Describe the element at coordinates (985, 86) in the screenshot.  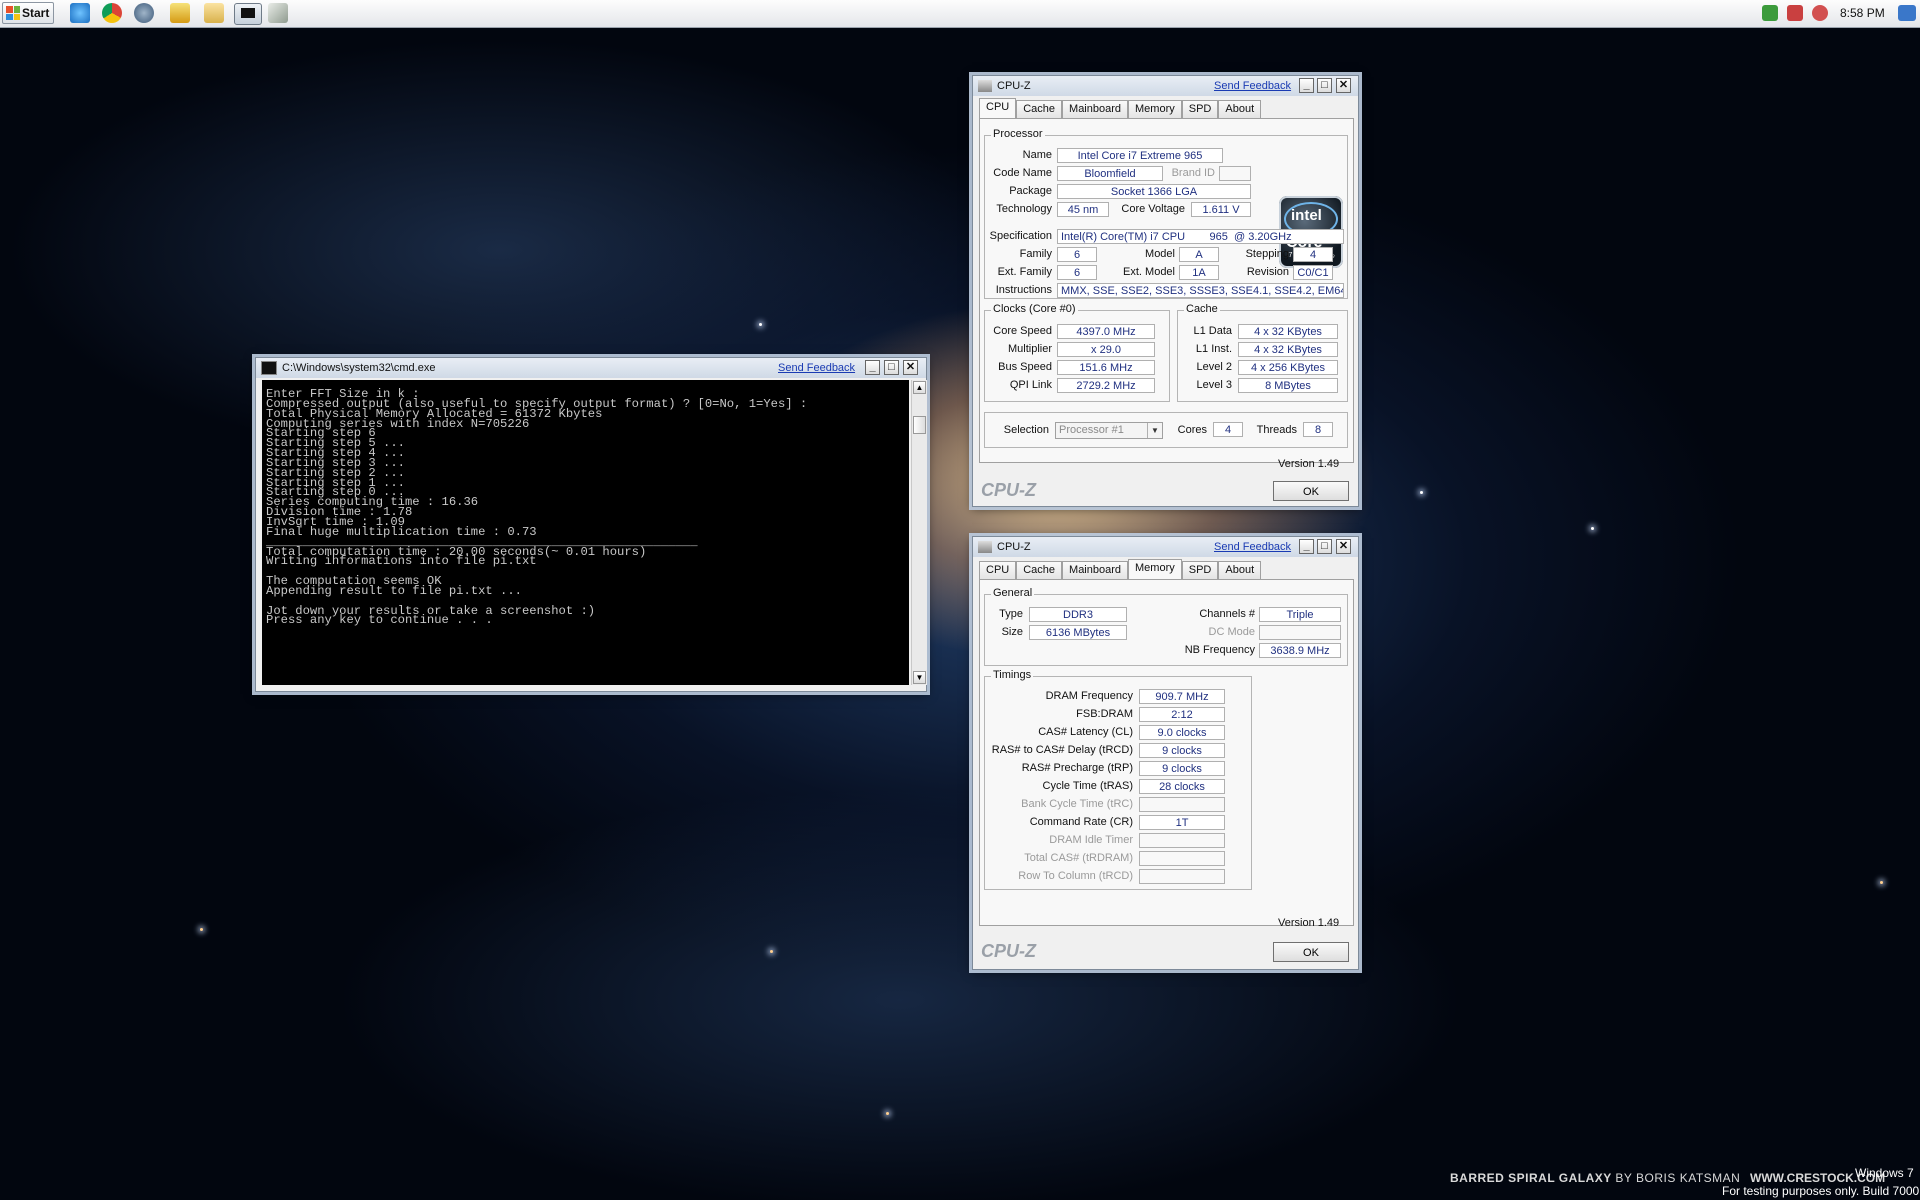
I see `cpuz-app-icon` at that location.